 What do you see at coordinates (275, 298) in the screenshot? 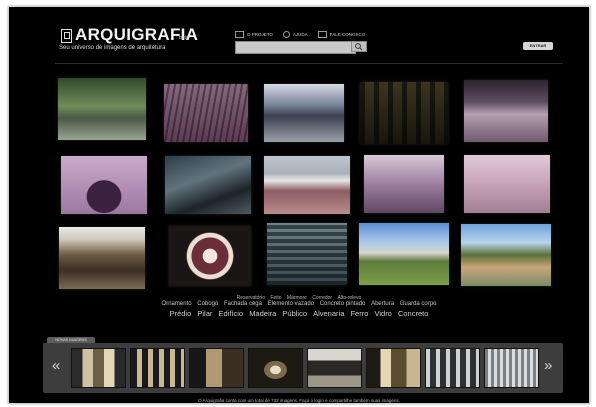
I see `tag-link: Feito` at bounding box center [275, 298].